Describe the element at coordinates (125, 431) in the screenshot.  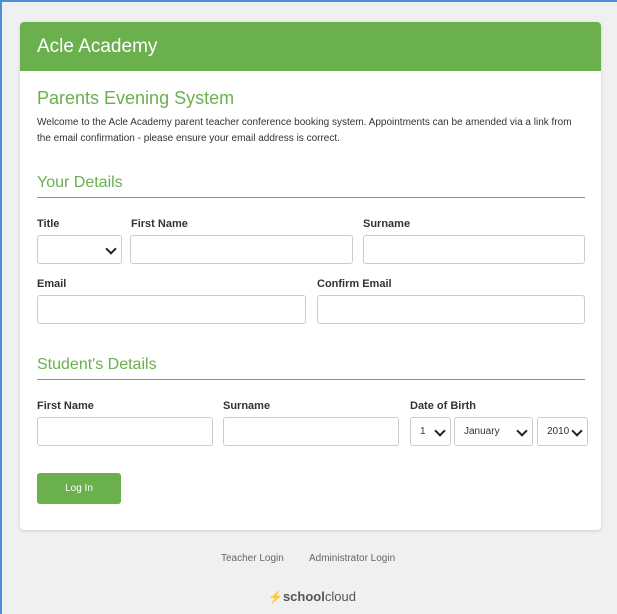
I see `student-first-name-input` at that location.